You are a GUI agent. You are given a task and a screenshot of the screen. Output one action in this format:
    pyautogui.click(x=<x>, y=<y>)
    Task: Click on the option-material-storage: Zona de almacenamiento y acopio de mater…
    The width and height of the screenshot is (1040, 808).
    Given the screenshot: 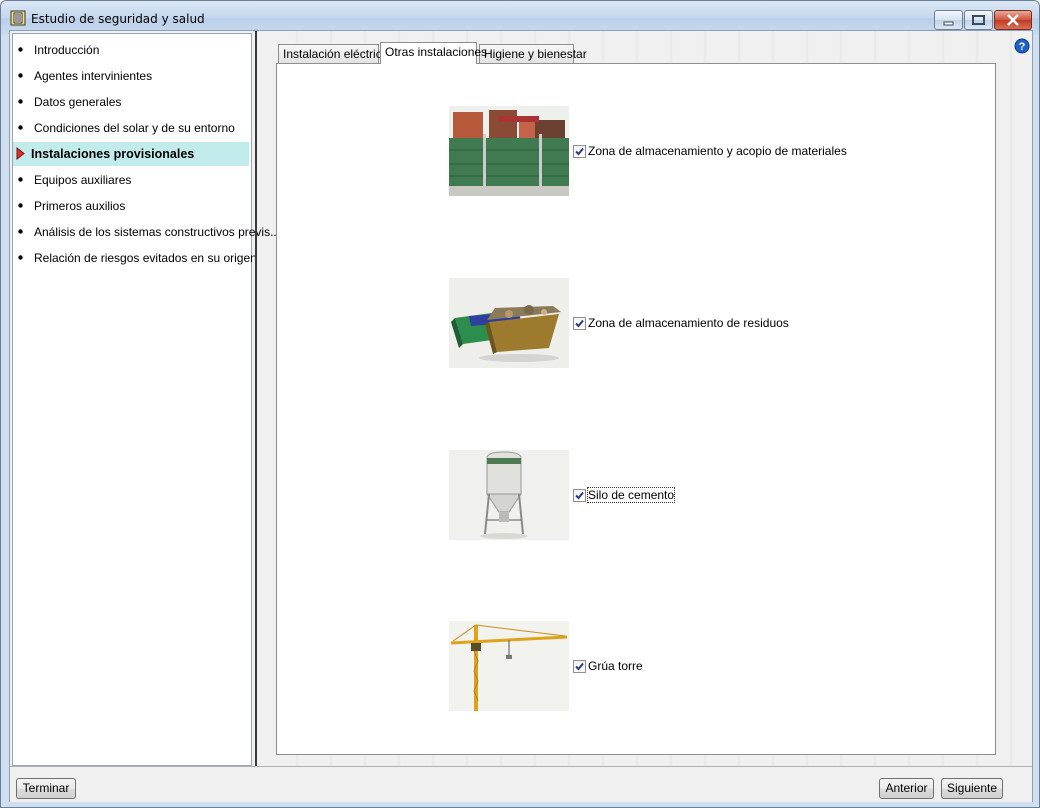 What is the action you would take?
    pyautogui.click(x=648, y=151)
    